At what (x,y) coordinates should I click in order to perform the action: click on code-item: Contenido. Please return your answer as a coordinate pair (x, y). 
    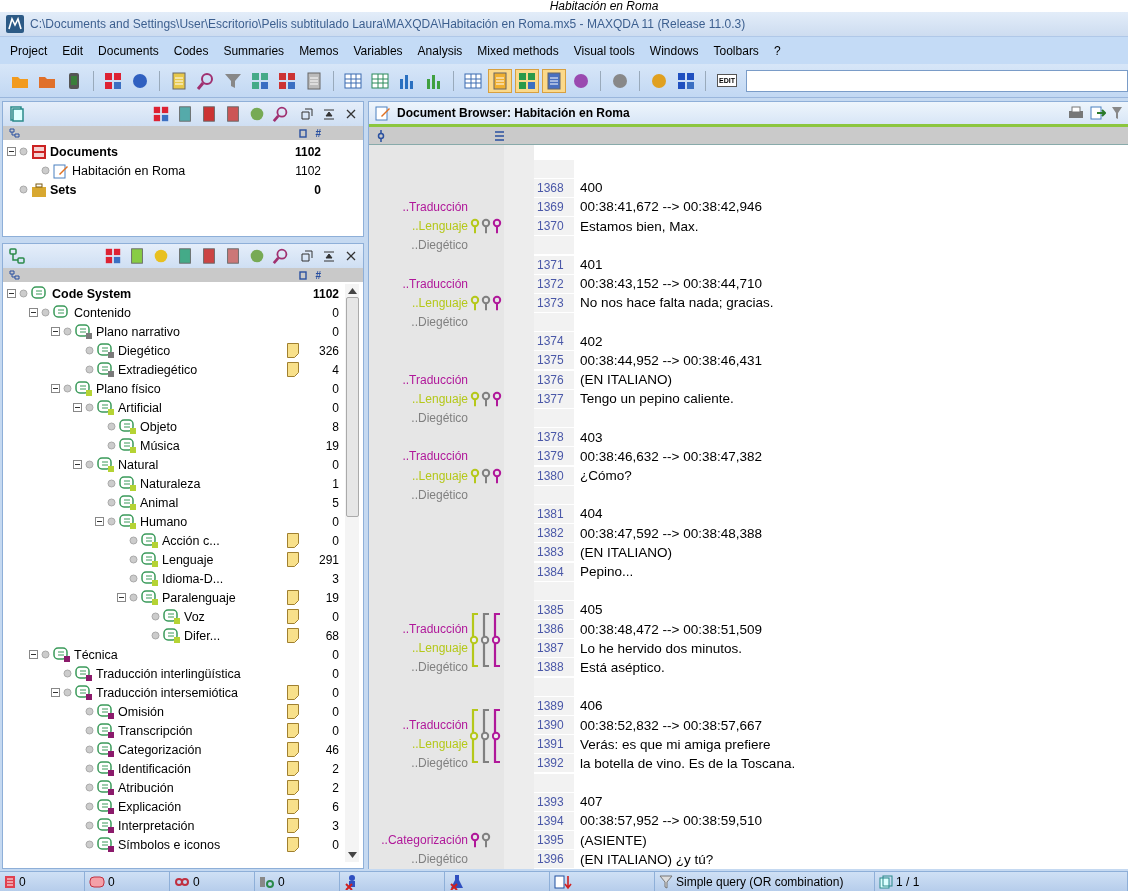
    Looking at the image, I should click on (102, 312).